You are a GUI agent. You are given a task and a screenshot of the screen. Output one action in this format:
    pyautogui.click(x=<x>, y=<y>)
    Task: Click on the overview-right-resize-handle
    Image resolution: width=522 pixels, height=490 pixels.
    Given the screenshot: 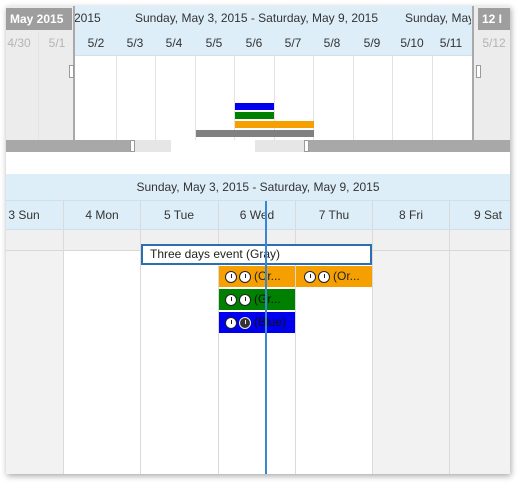 What is the action you would take?
    pyautogui.click(x=478, y=71)
    